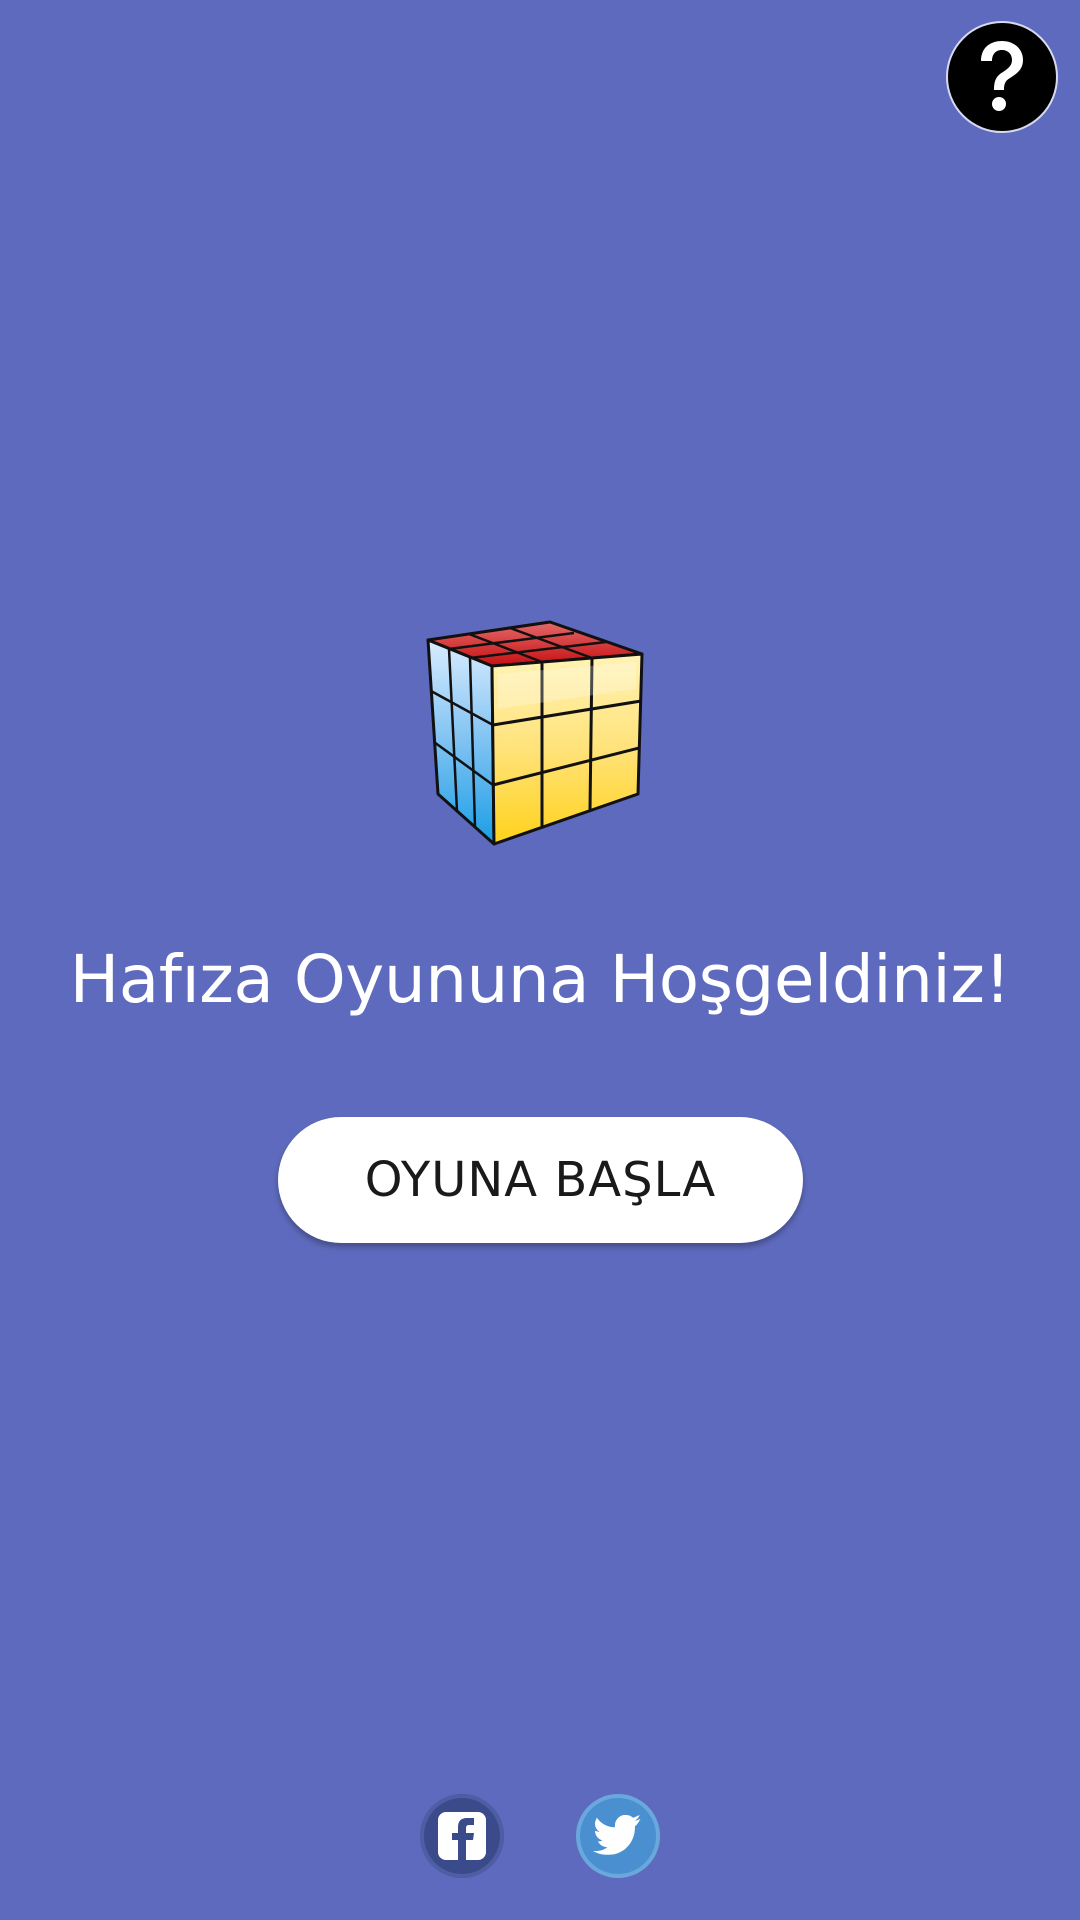  Describe the element at coordinates (540, 1180) in the screenshot. I see `start-game-button: OYUNA BAŞLA` at that location.